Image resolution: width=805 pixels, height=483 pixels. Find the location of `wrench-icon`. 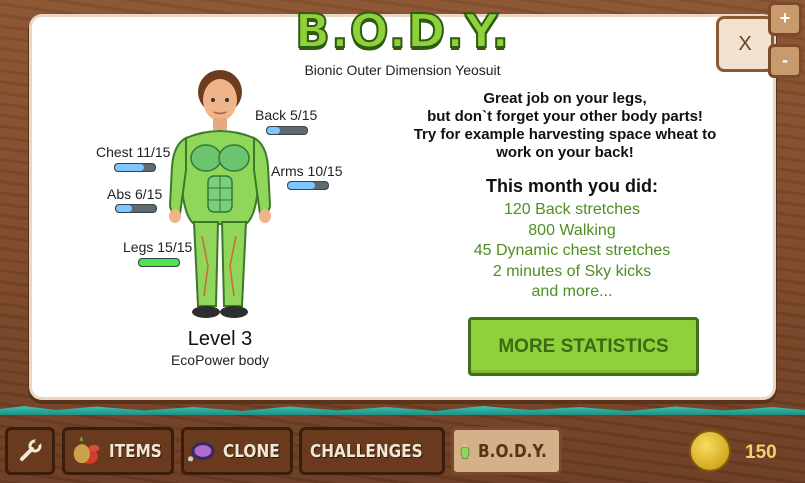

wrench-icon is located at coordinates (31, 449).